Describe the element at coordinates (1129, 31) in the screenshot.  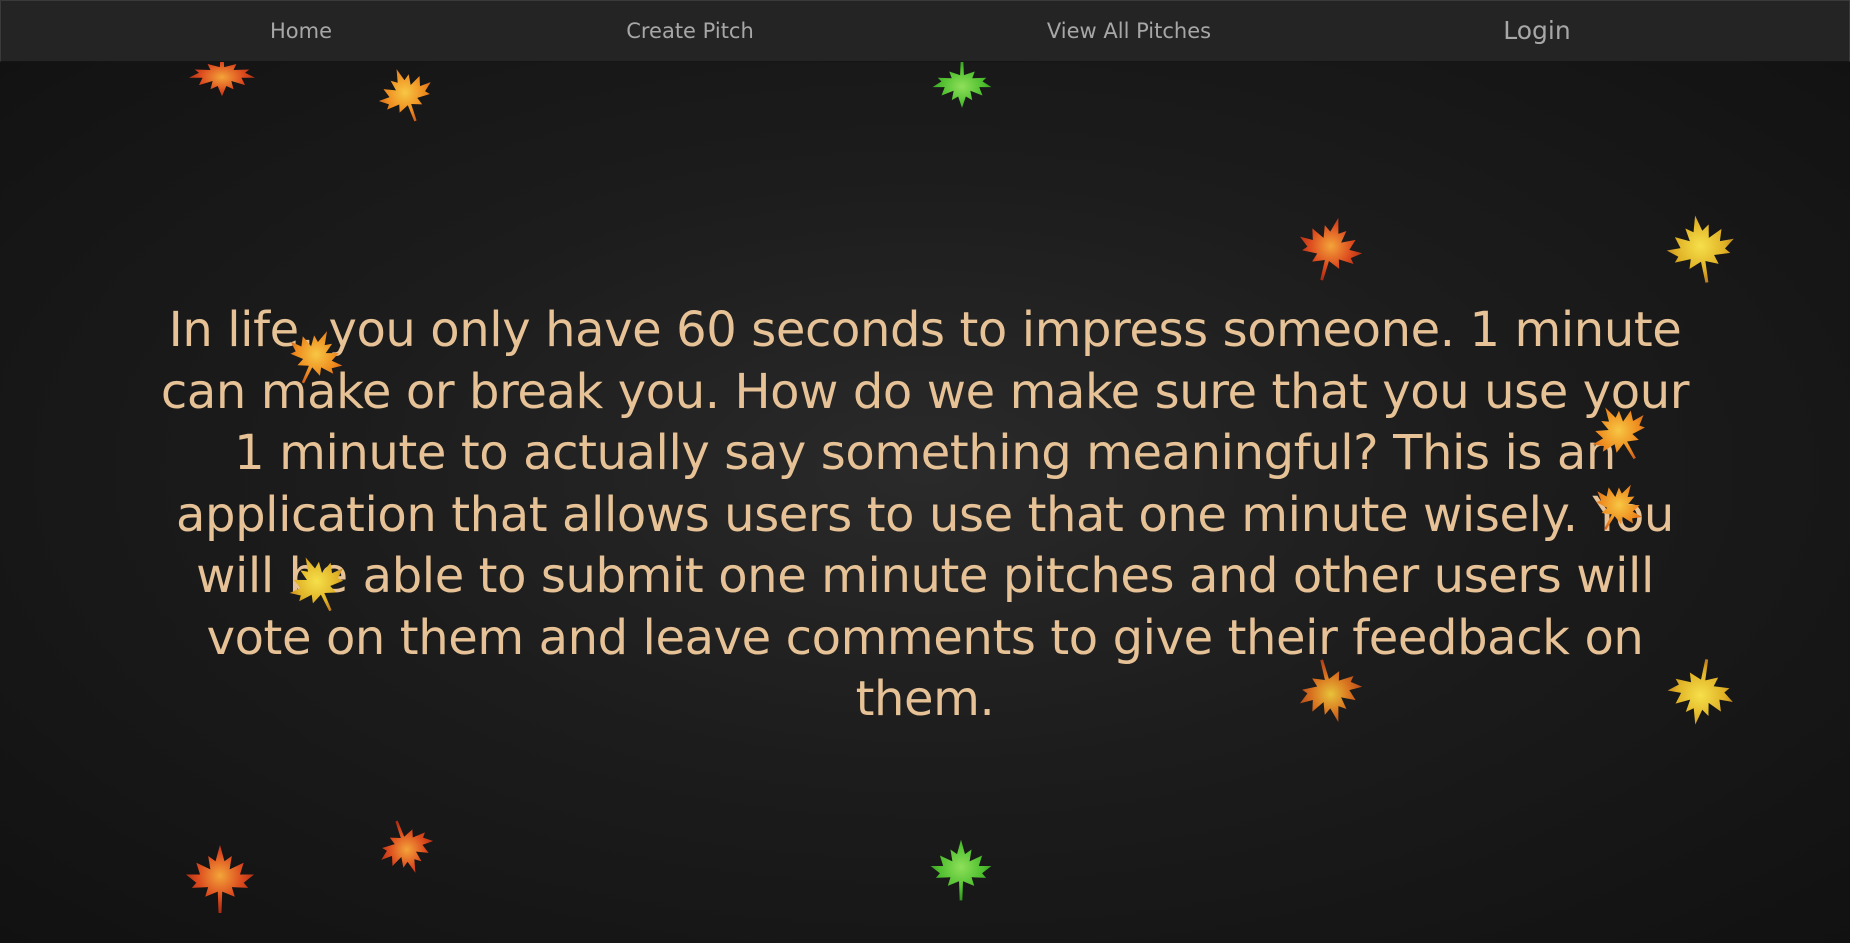
I see `nav-view-all-pitches-link: View All Pitches` at that location.